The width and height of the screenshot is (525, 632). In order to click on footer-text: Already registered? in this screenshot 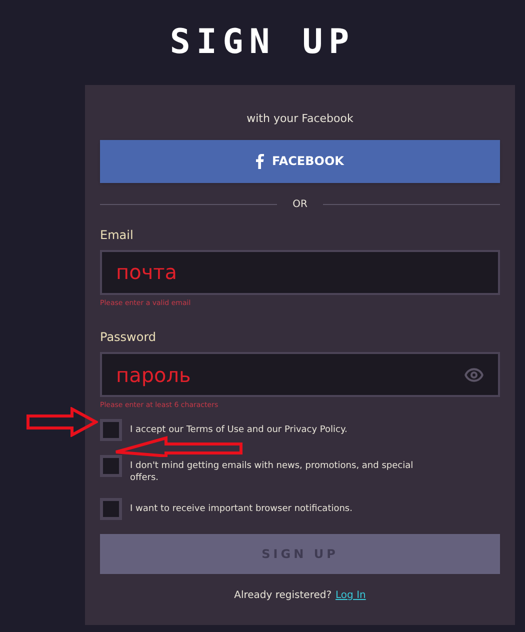, I will do `click(283, 595)`.